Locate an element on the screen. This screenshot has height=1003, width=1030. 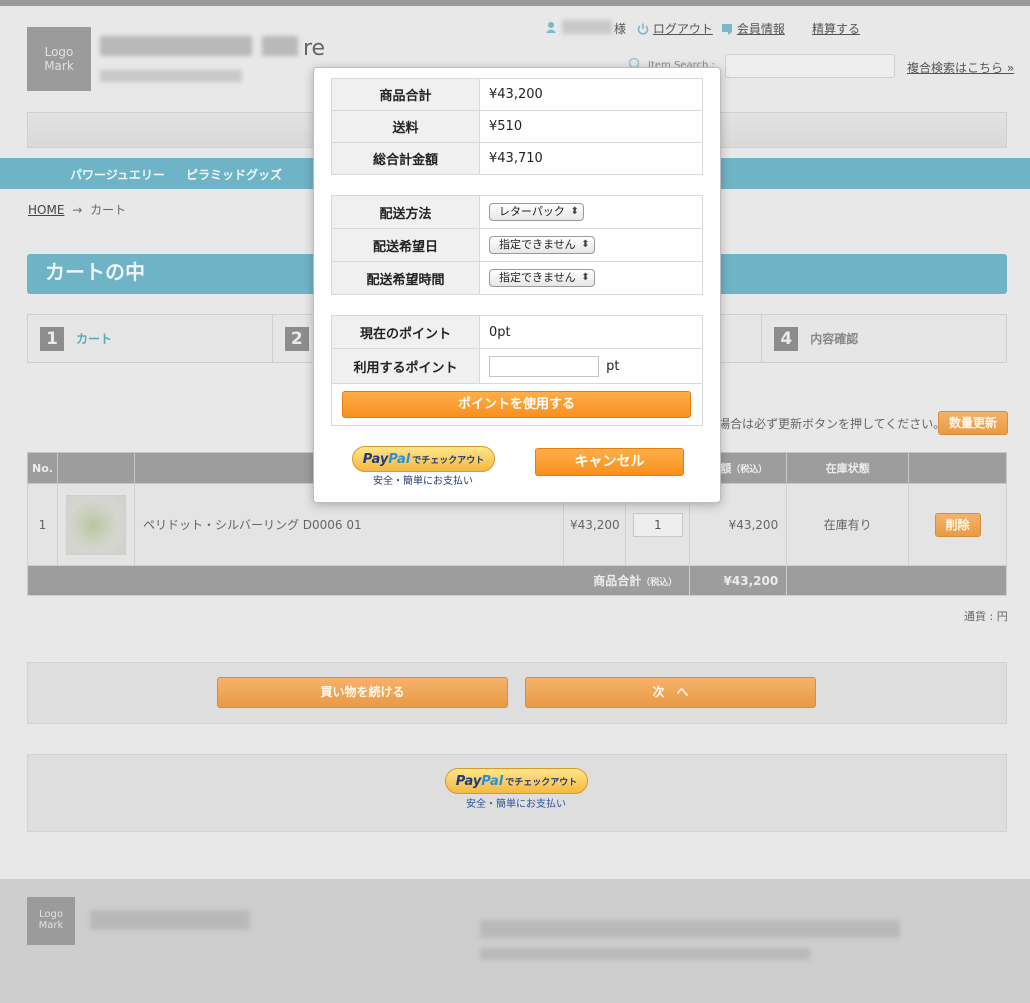
current-points-label: 現在のポイント is located at coordinates (405, 332).